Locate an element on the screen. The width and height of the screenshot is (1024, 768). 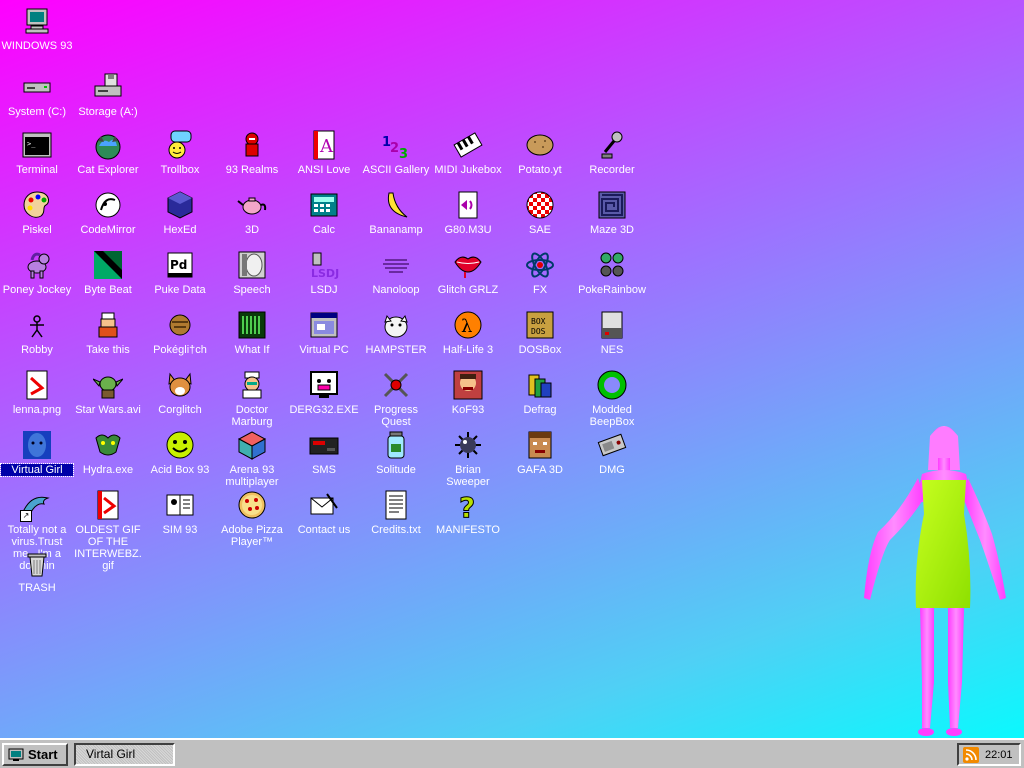
desktop-icon-fx: FX is located at coordinates (540, 272).